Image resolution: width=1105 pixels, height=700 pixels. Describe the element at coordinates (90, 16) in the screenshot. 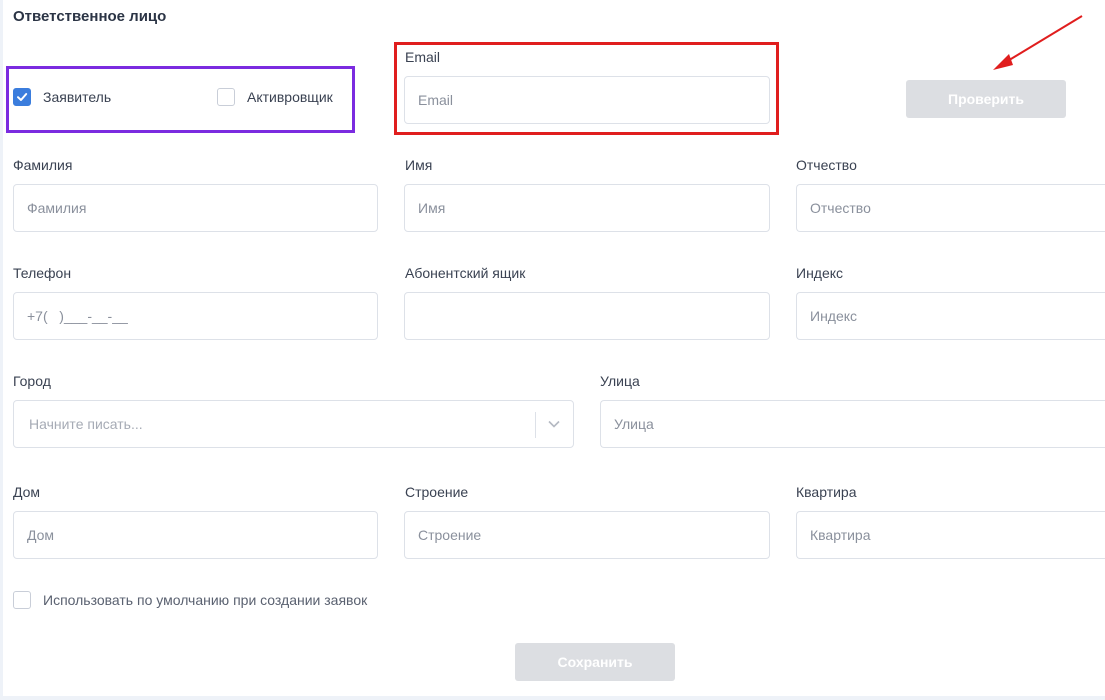

I see `section-title: Ответственное лицо` at that location.